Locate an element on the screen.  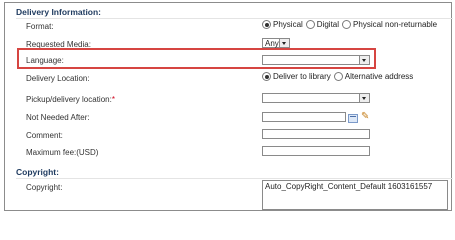
delivery-location-radio-group: Deliver to library Alternative address is located at coordinates (339, 76).